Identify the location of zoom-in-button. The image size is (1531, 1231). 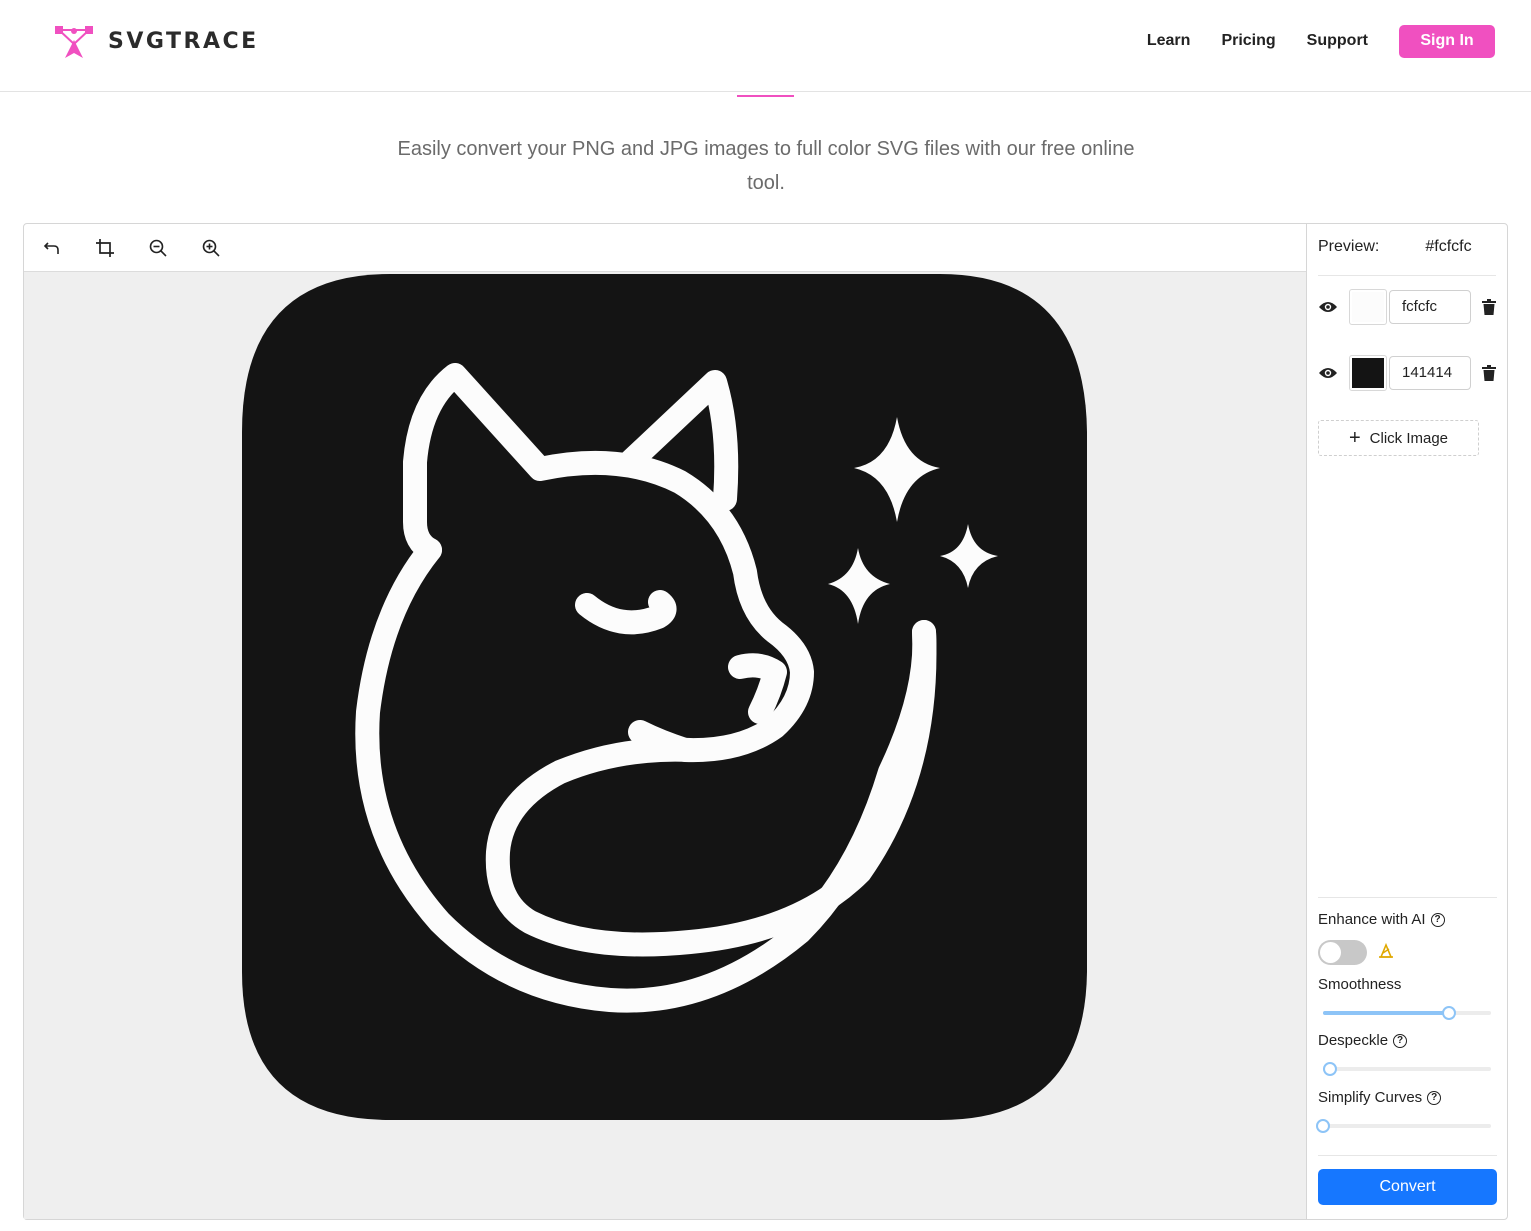
(211, 248).